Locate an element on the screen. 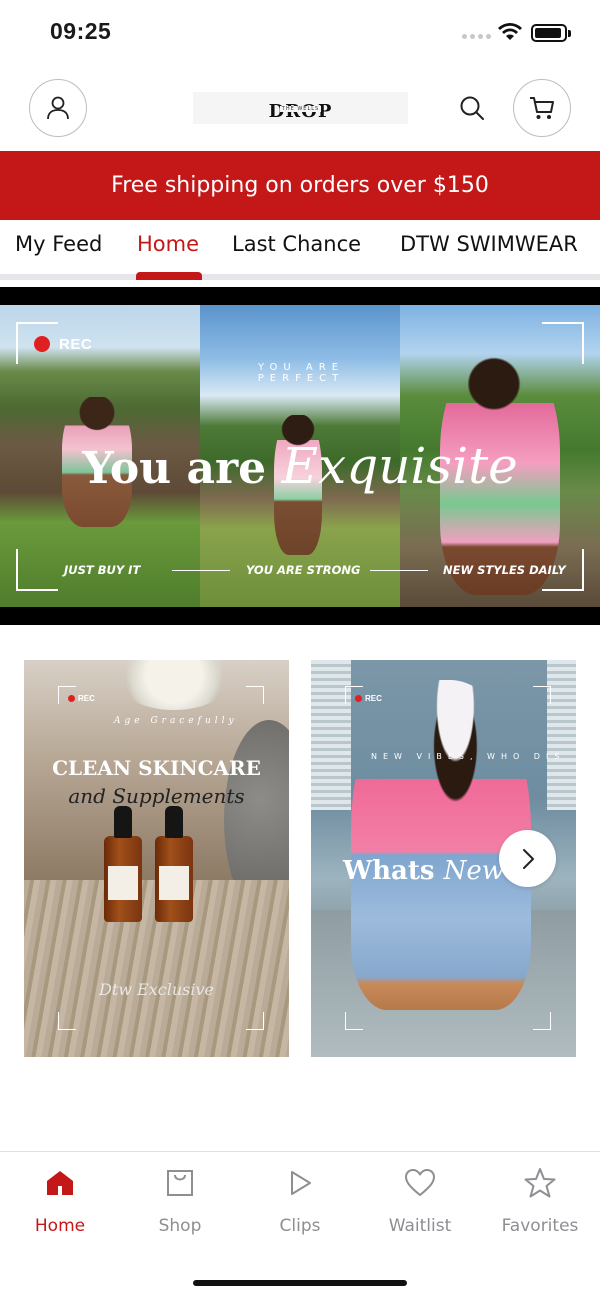 This screenshot has width=600, height=1299. card-arc-text: NEW VIBES, WHO DIS is located at coordinates (468, 756).